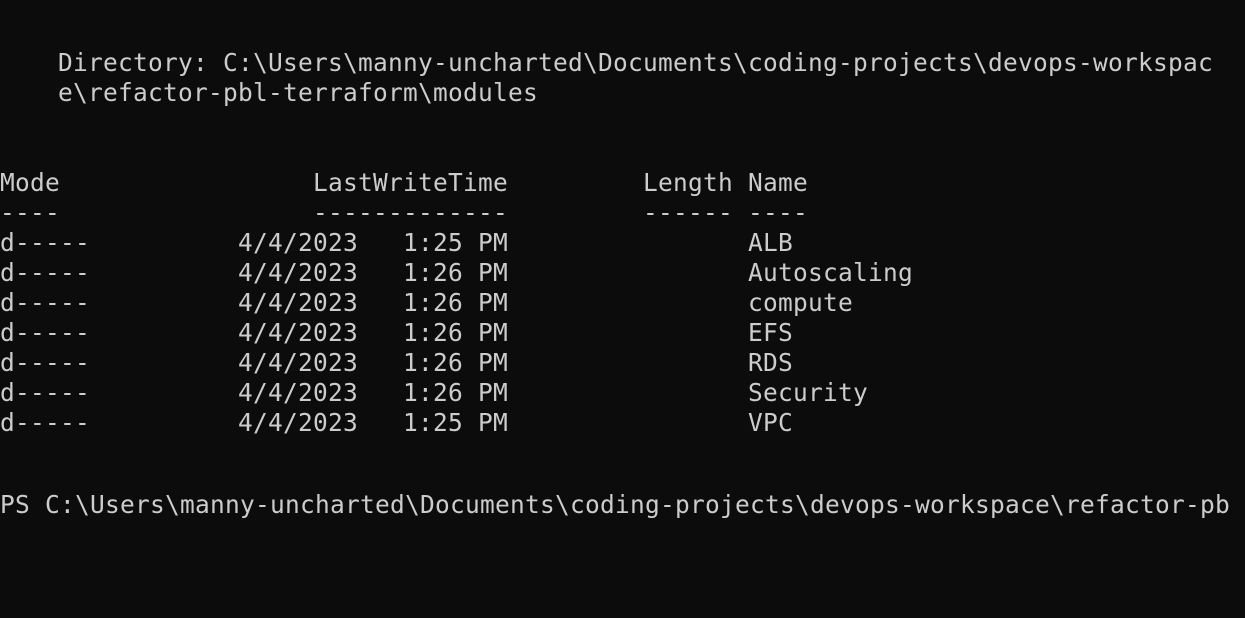 This screenshot has height=618, width=1245. What do you see at coordinates (831, 272) in the screenshot?
I see `row-name: Autoscaling` at bounding box center [831, 272].